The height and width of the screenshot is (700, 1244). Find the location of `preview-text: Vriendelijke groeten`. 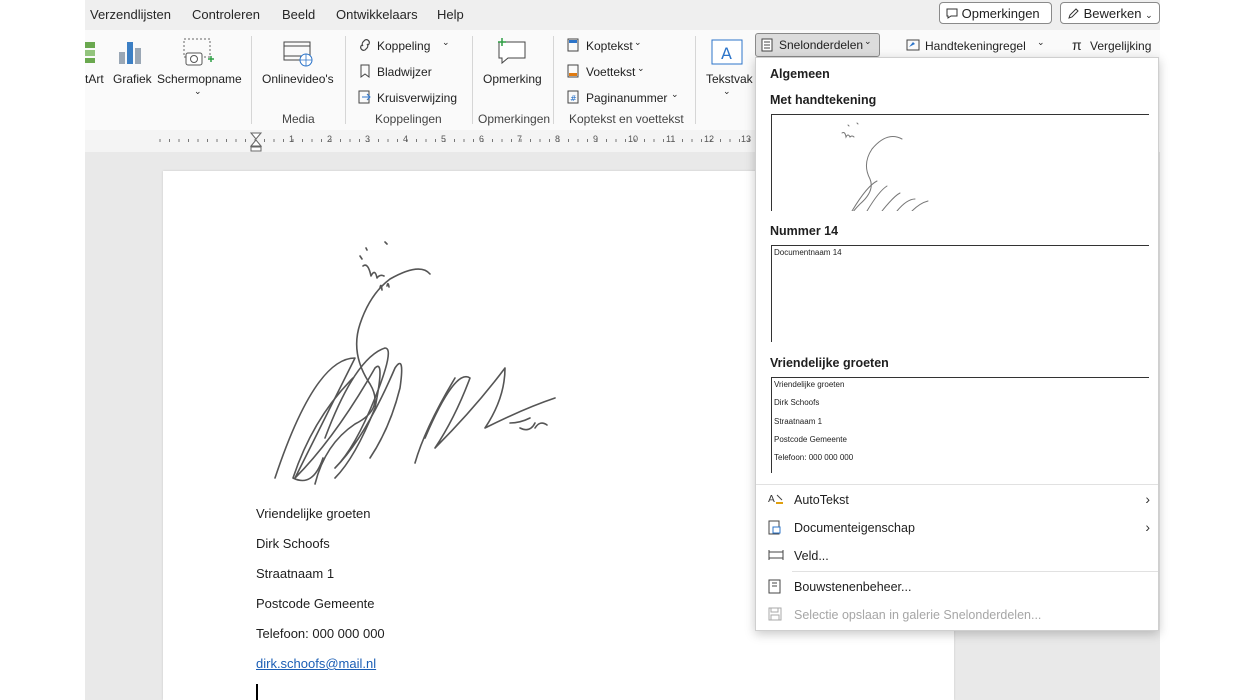

preview-text: Vriendelijke groeten is located at coordinates (809, 384).